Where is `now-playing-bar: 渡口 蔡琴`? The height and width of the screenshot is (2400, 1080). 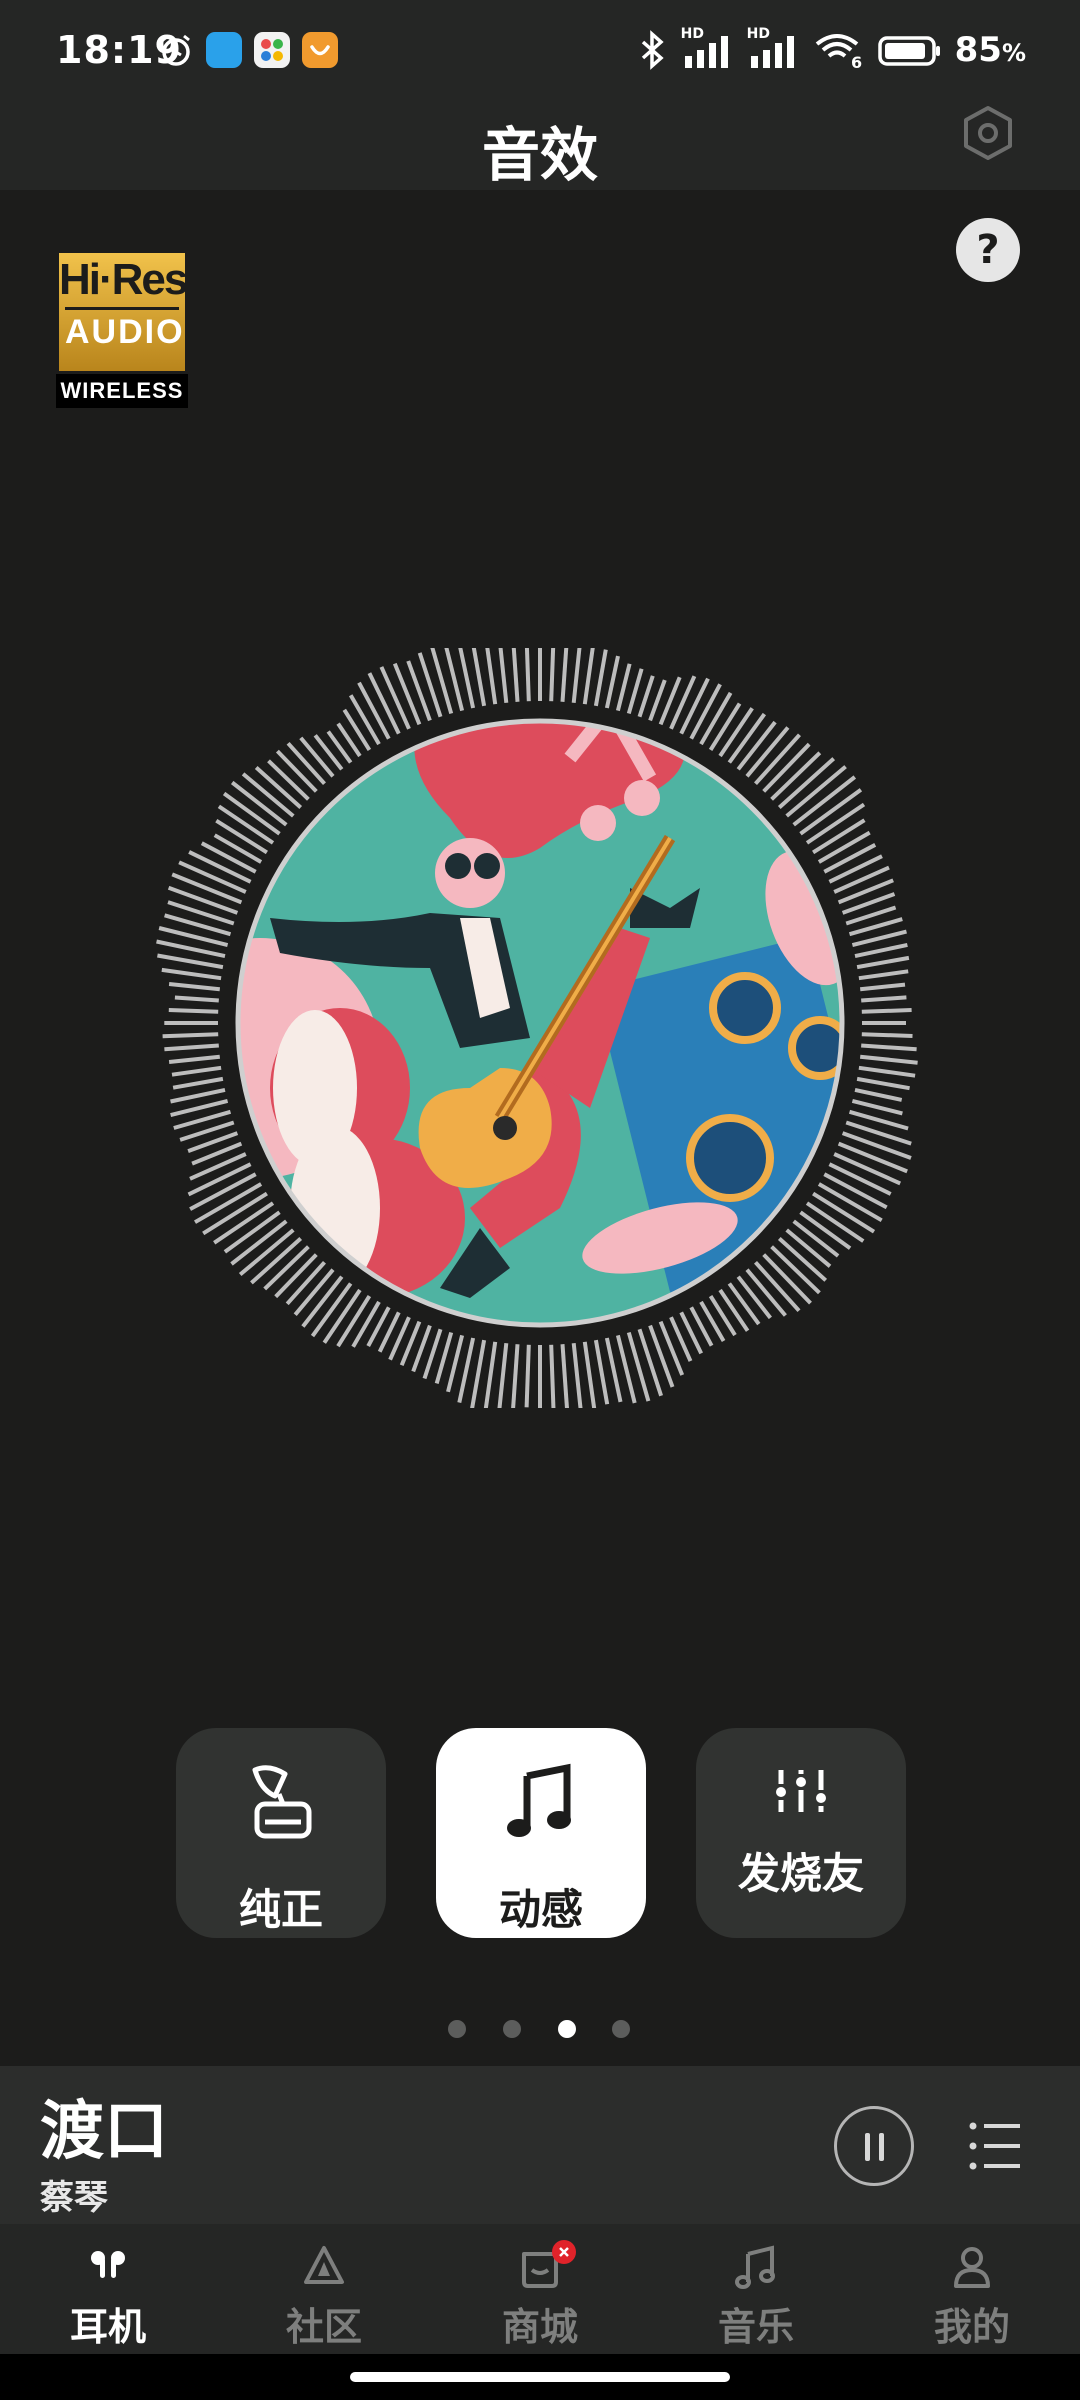
now-playing-bar: 渡口 蔡琴 is located at coordinates (540, 2145).